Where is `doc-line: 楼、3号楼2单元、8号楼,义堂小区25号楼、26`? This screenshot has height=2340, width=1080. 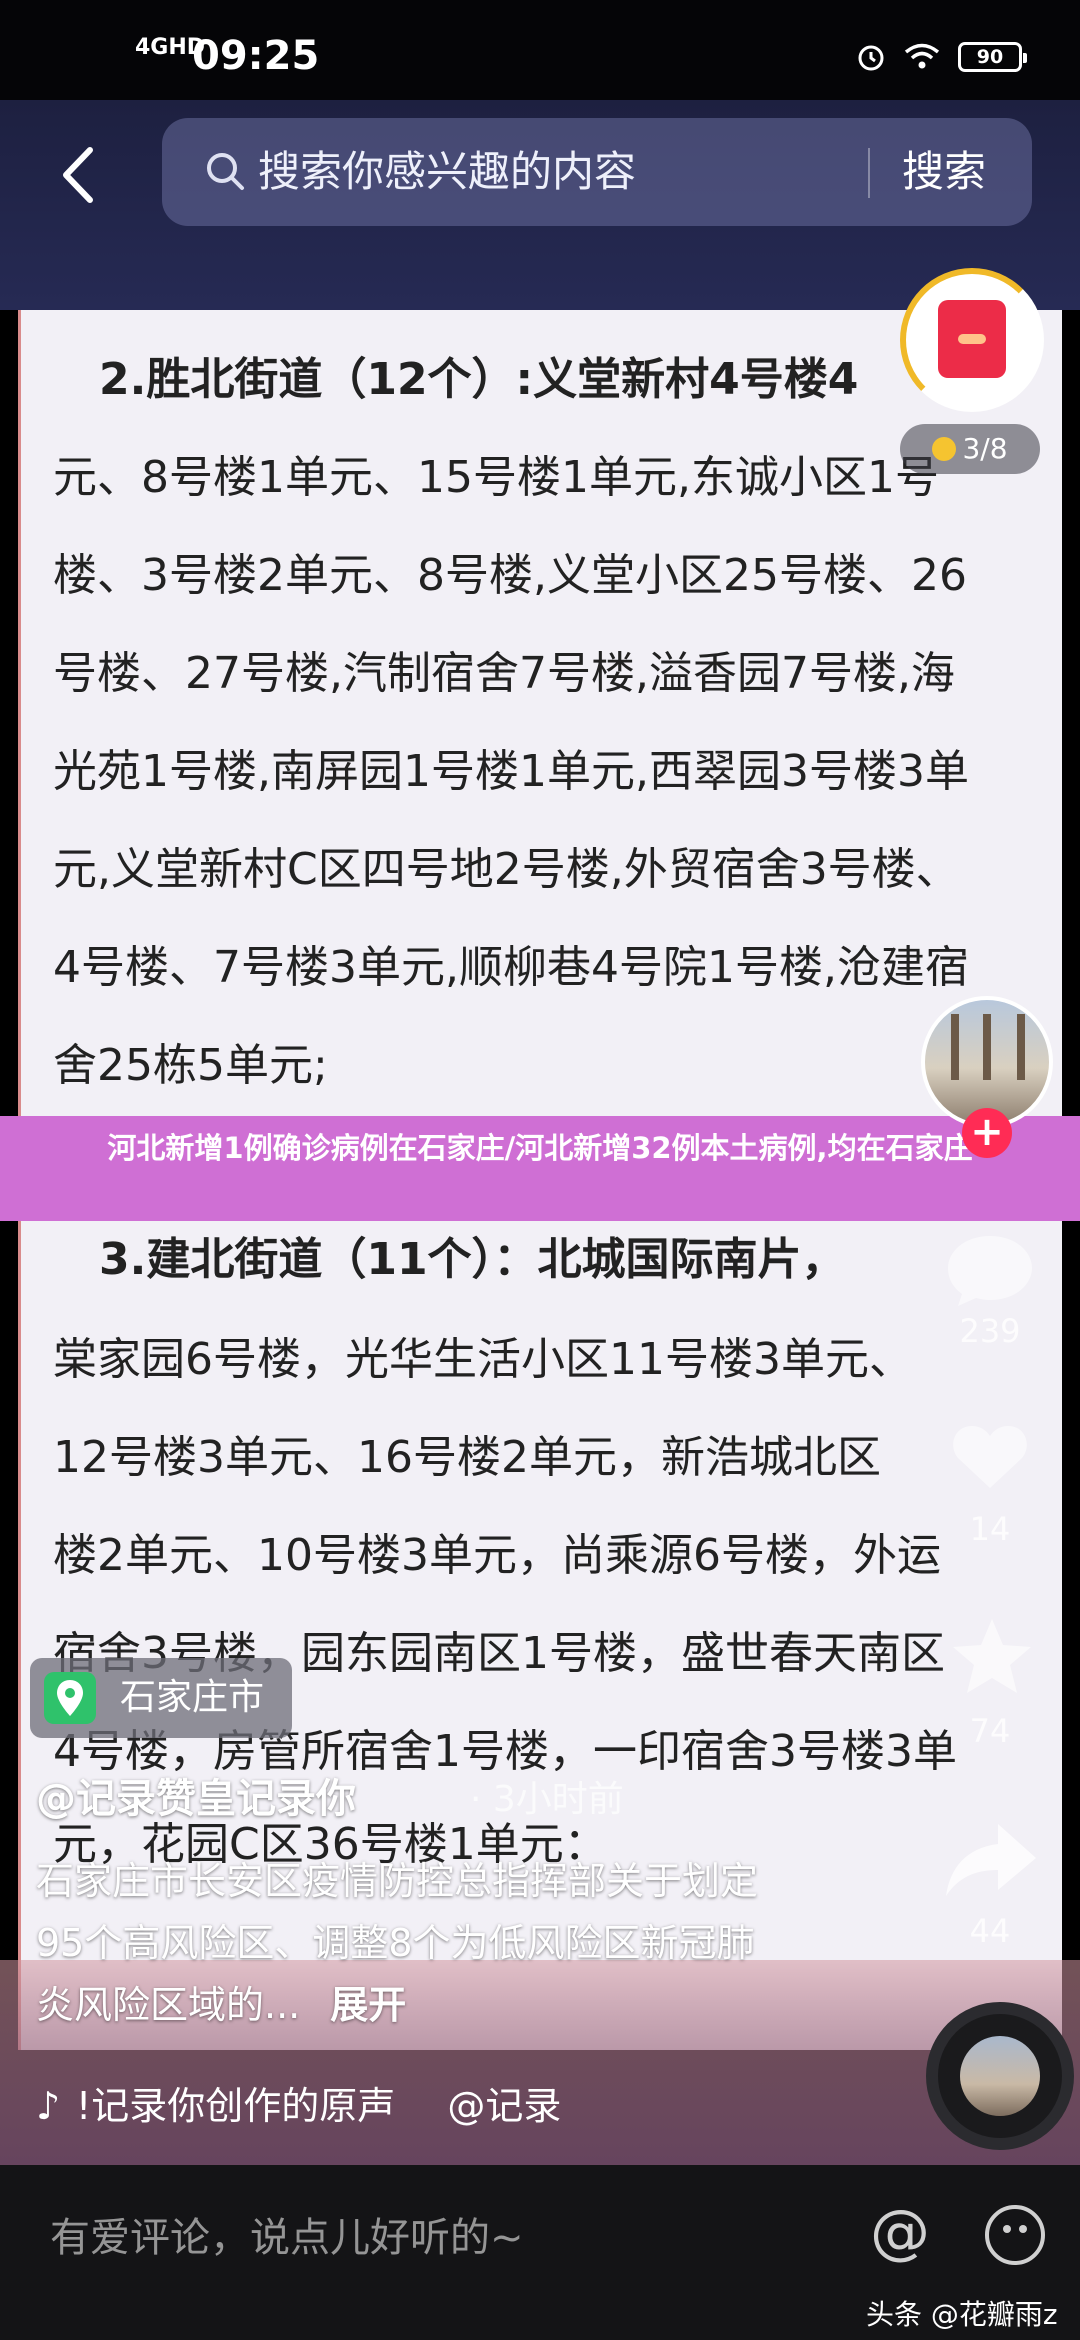 doc-line: 楼、3号楼2单元、8号楼,义堂小区25号楼、26 is located at coordinates (510, 575).